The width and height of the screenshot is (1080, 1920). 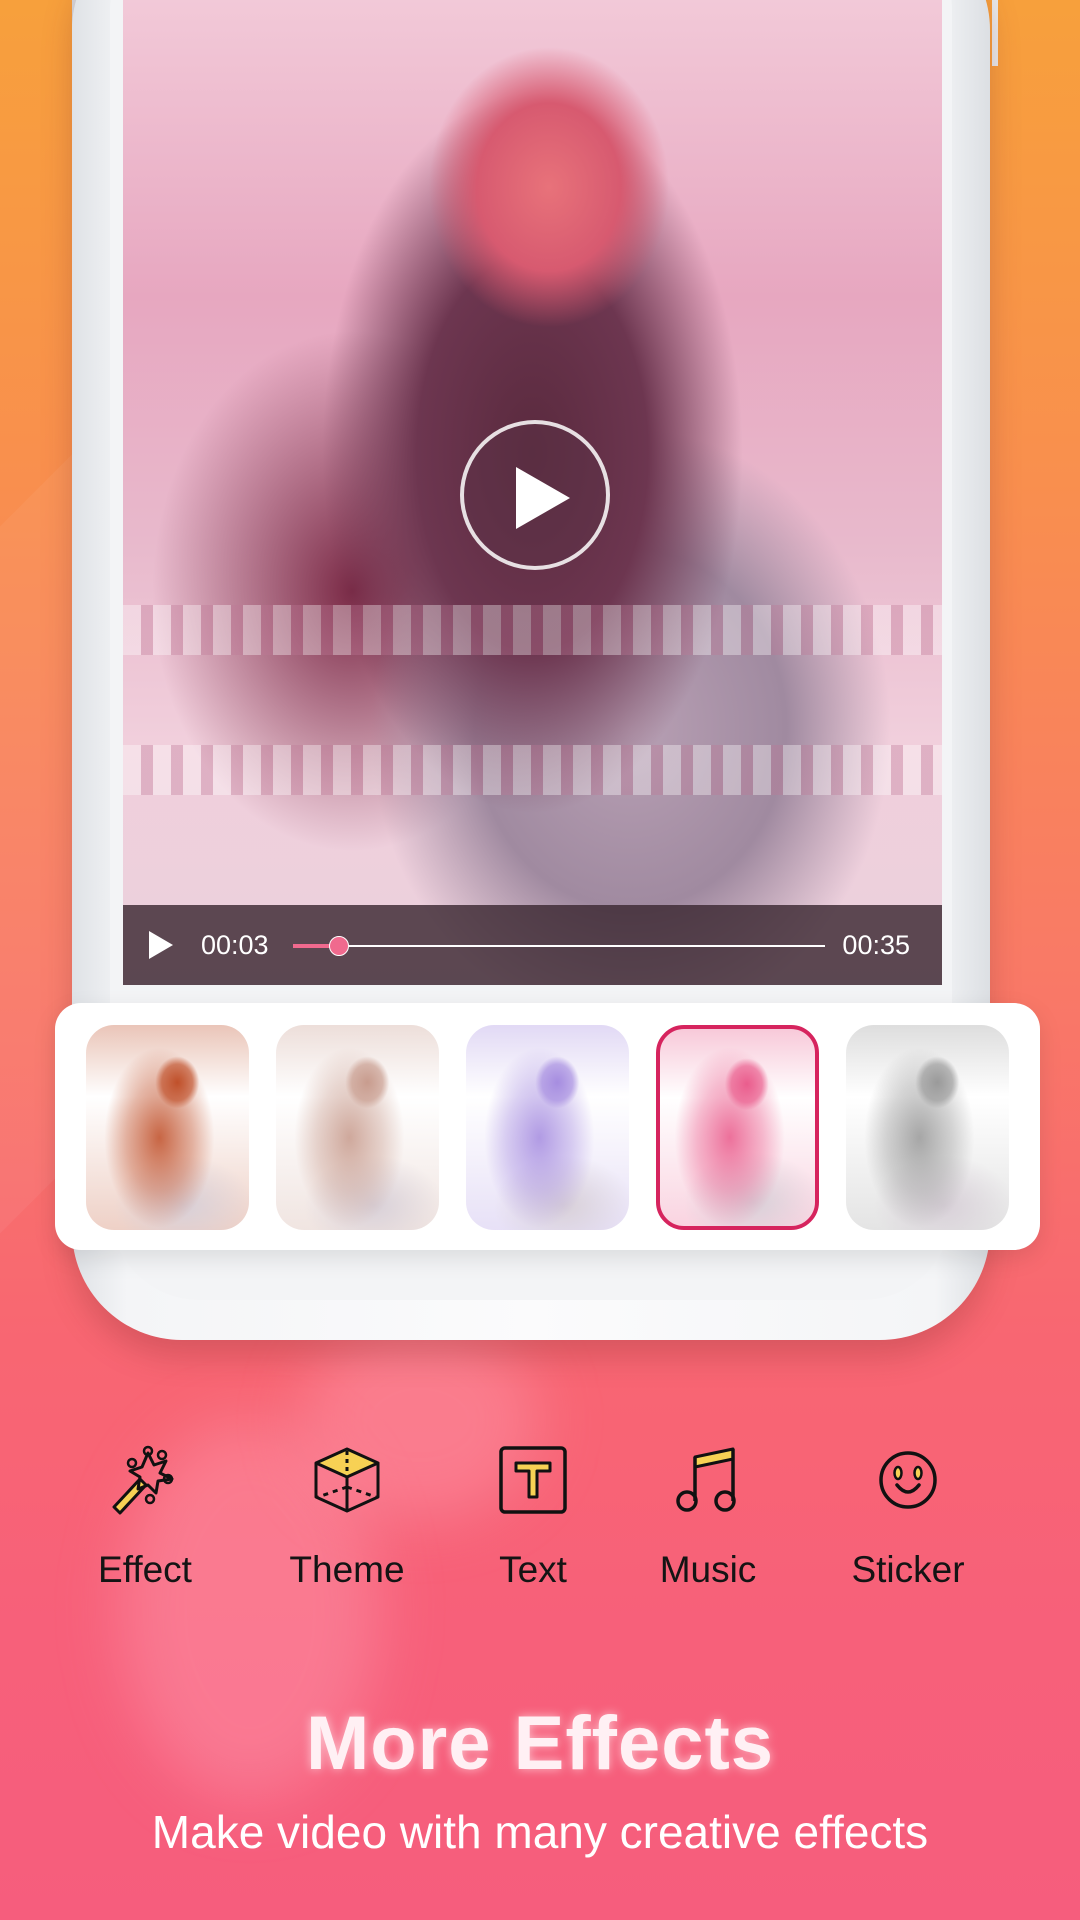 I want to click on play-button, so click(x=535, y=495).